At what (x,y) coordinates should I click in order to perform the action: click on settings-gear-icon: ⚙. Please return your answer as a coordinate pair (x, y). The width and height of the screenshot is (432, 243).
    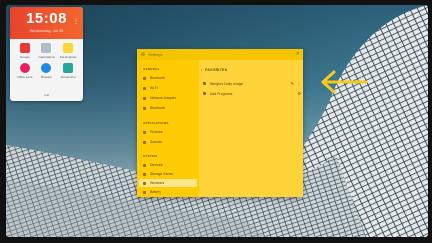
    Looking at the image, I should click on (299, 93).